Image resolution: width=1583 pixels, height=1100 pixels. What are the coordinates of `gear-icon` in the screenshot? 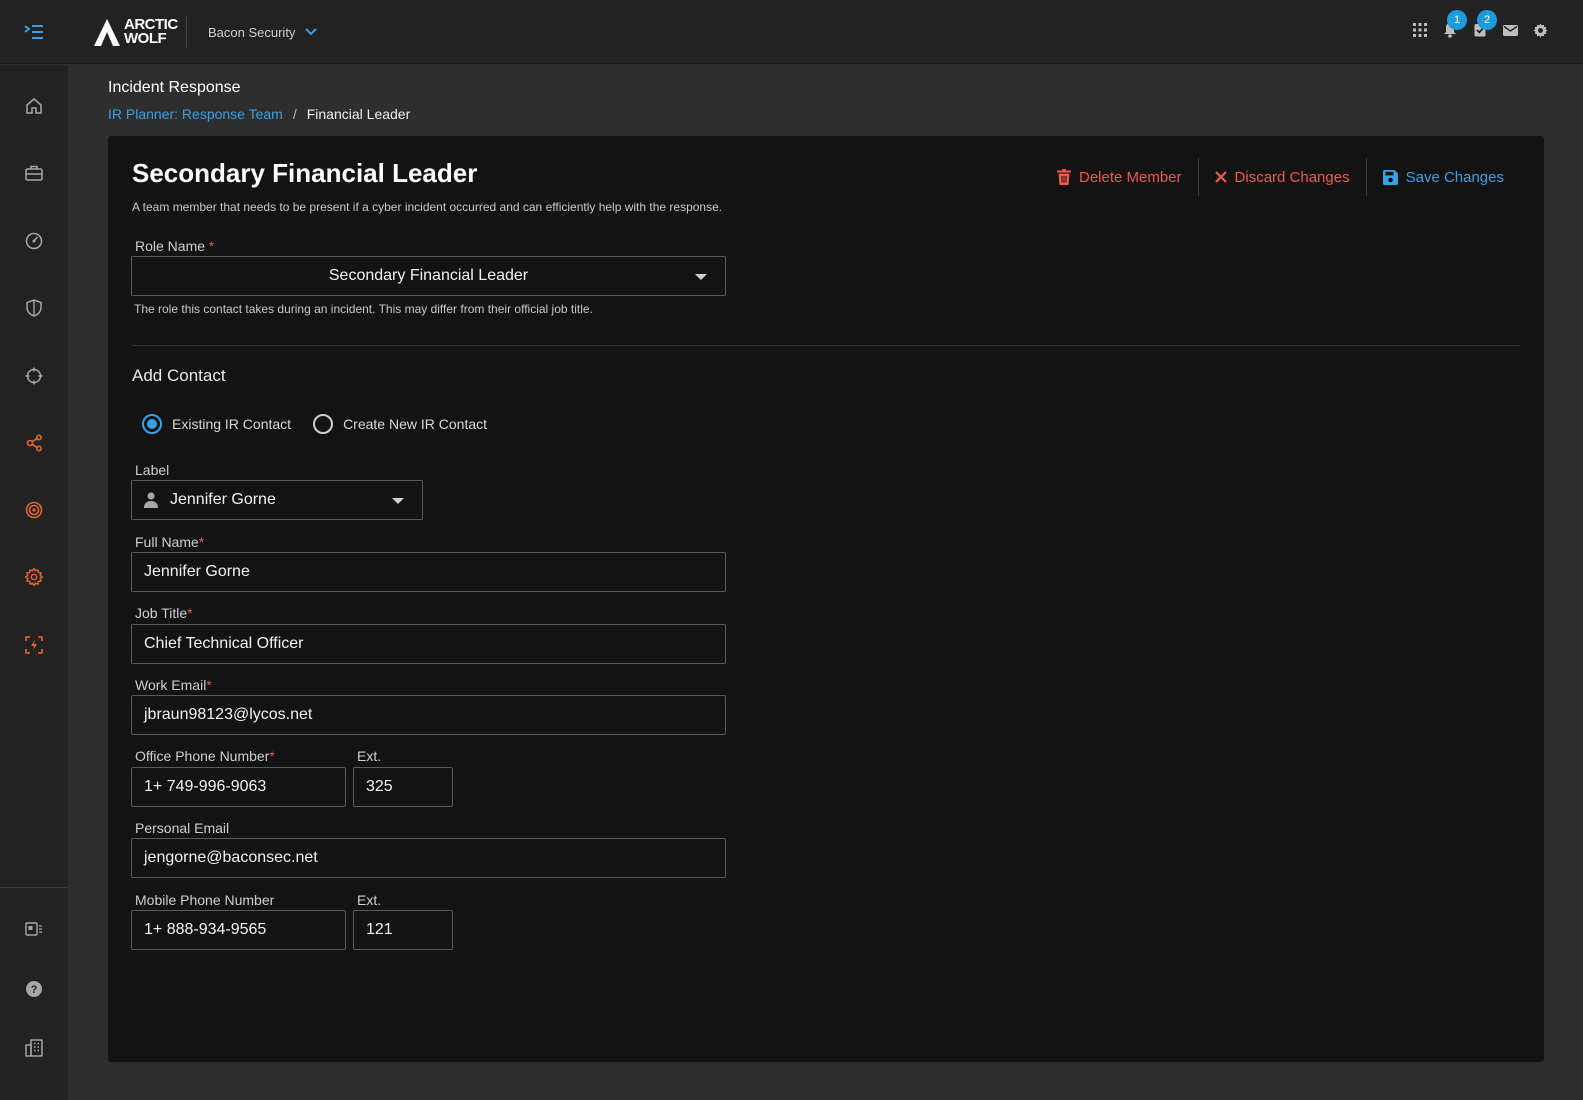 It's located at (34, 577).